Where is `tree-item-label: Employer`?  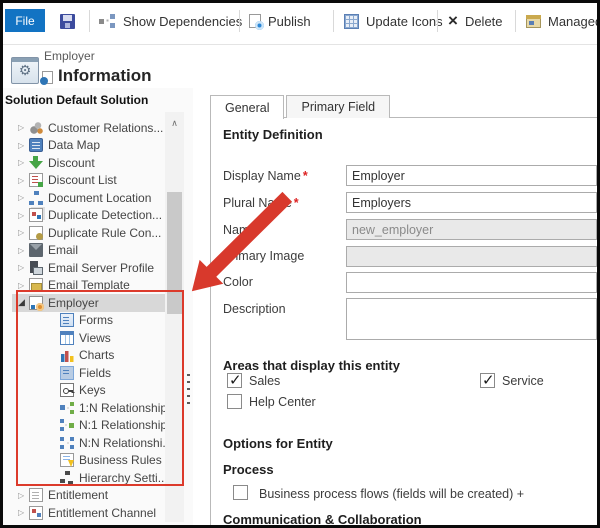
tree-item-label: Employer is located at coordinates (73, 302).